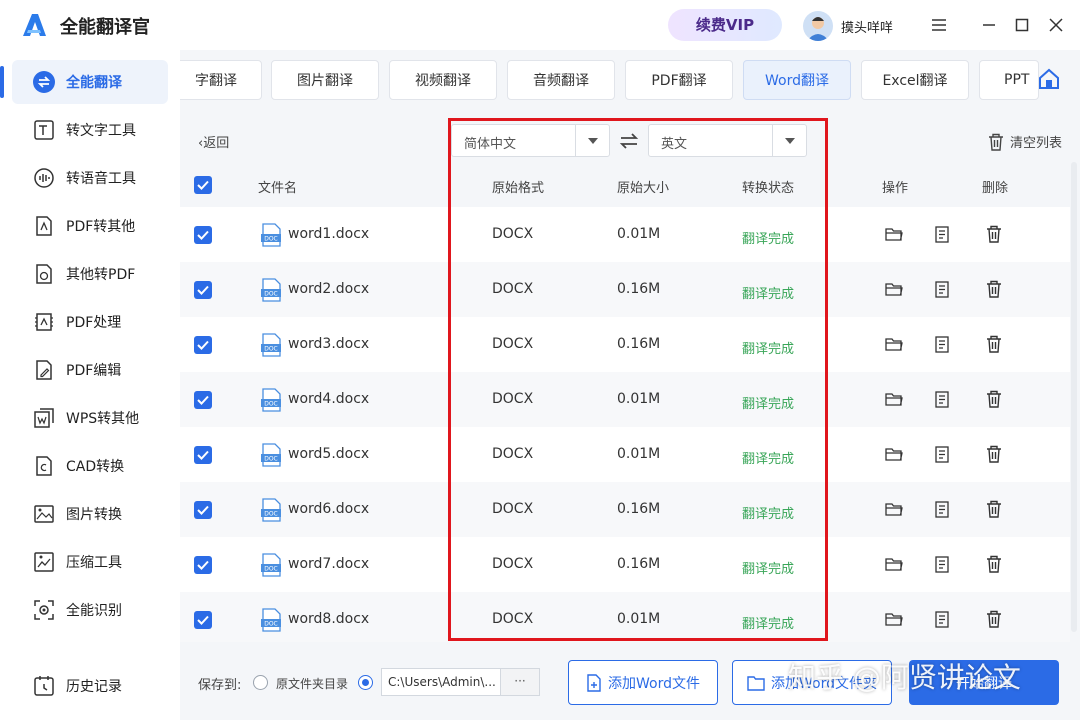 This screenshot has width=1080, height=720. I want to click on sidebar-item-pdf-edit: PDF编辑, so click(90, 370).